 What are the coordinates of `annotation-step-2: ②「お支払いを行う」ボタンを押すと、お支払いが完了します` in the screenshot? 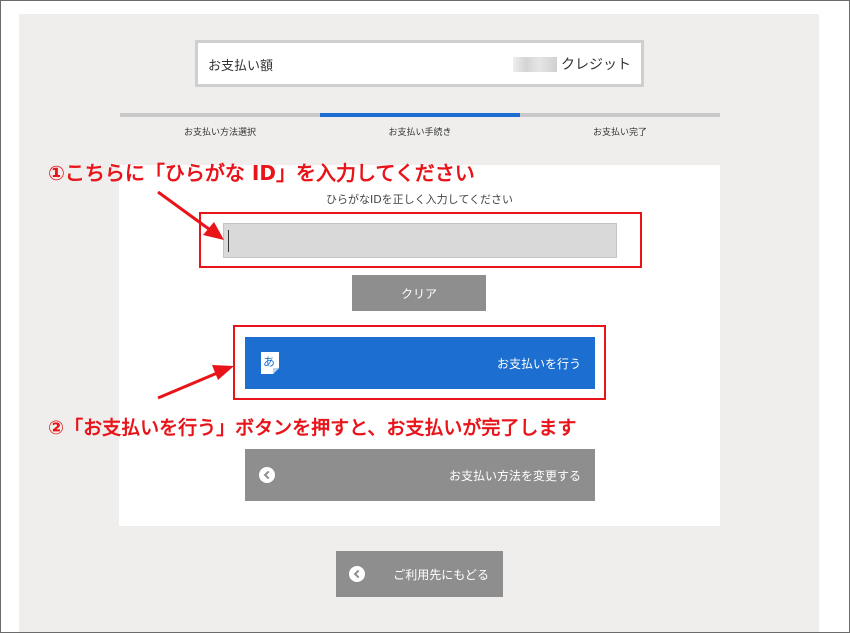 It's located at (312, 428).